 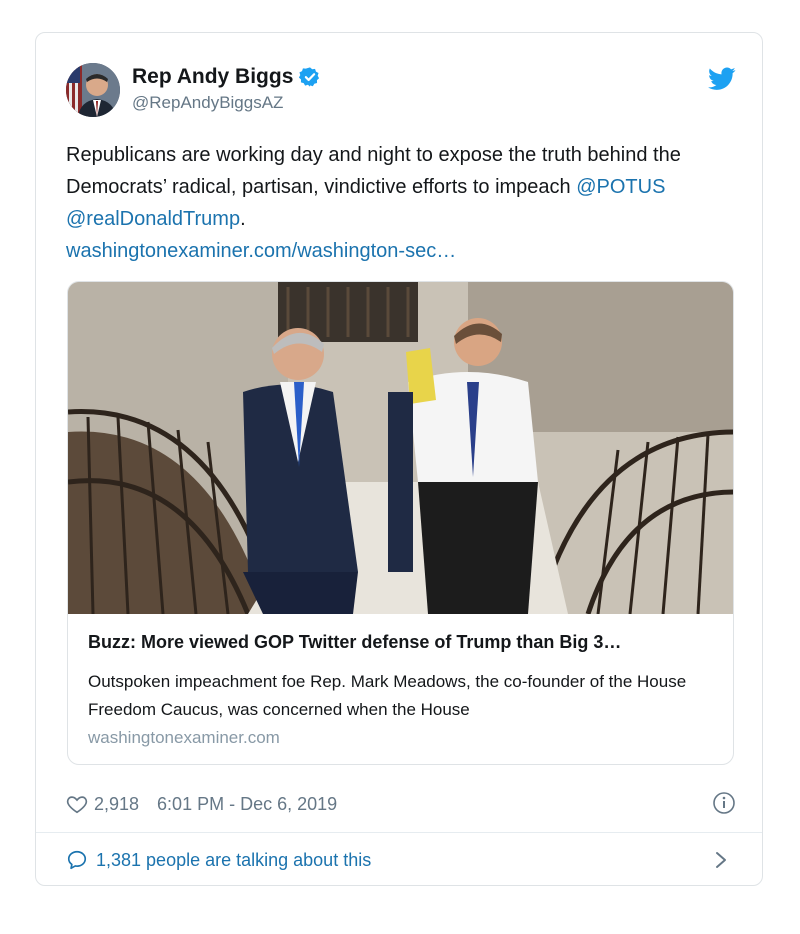 I want to click on tweet-timestamp: 6:01 PM - Dec 6, 2019, so click(x=247, y=804).